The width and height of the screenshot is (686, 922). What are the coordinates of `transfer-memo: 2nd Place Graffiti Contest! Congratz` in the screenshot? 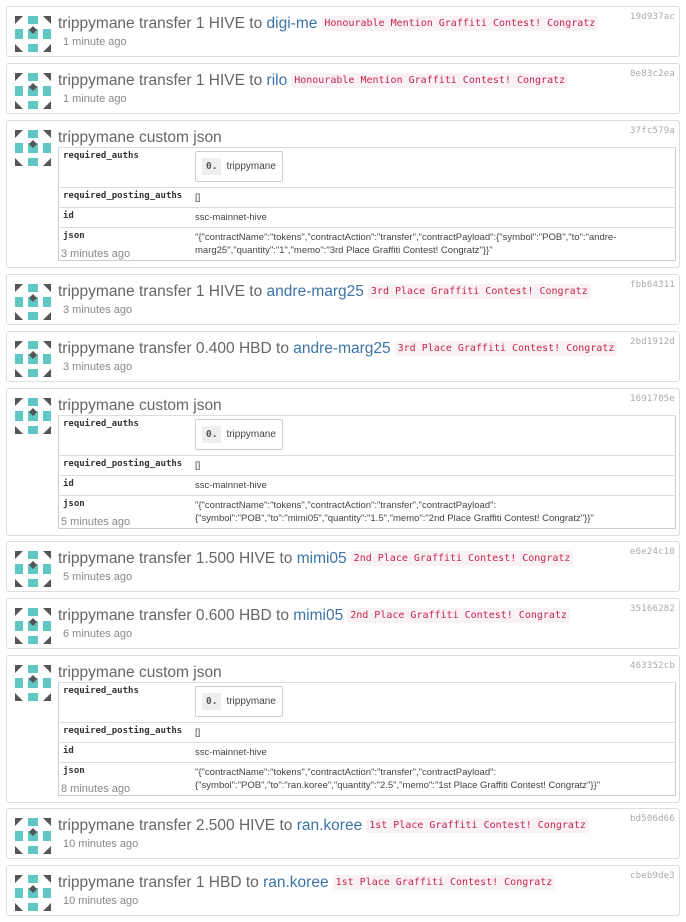 It's located at (462, 558).